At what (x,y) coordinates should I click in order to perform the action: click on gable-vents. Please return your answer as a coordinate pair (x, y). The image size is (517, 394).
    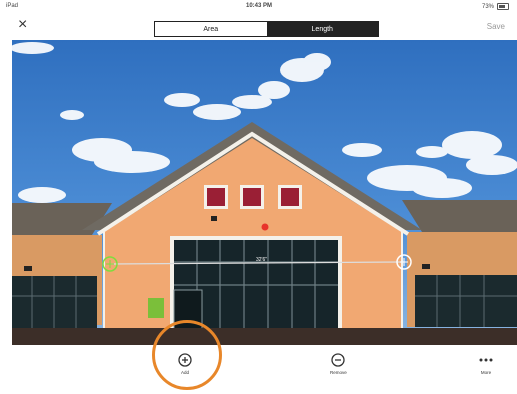
    Looking at the image, I should click on (253, 197).